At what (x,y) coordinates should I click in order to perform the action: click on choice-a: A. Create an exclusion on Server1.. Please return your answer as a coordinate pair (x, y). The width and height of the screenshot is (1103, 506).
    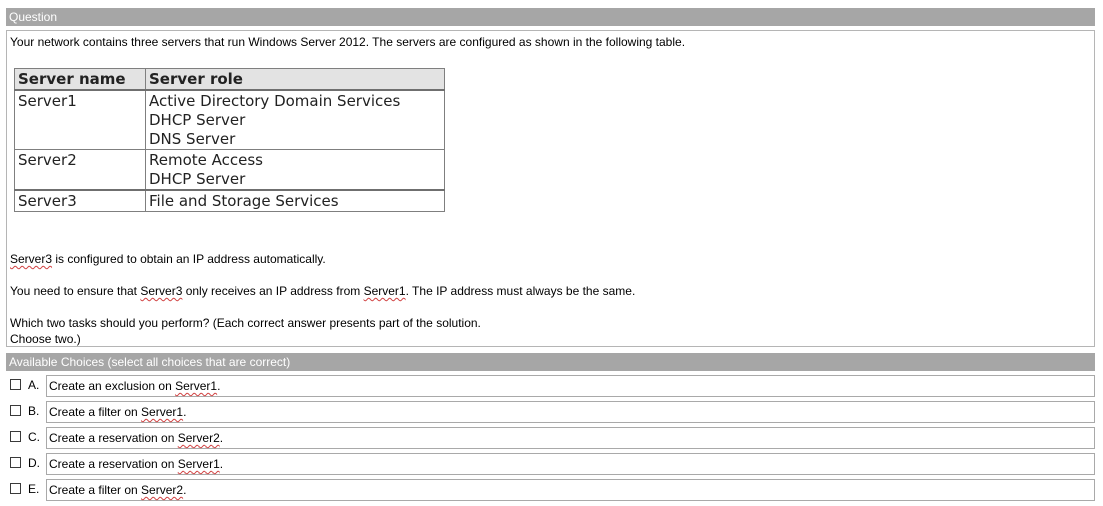
    Looking at the image, I should click on (552, 386).